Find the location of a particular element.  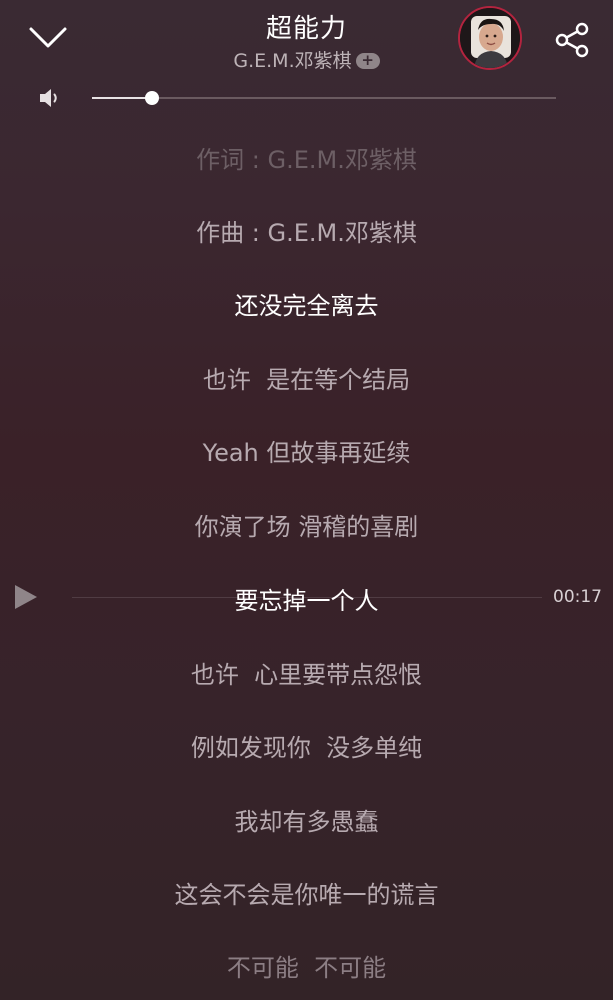

volume-control is located at coordinates (306, 98).